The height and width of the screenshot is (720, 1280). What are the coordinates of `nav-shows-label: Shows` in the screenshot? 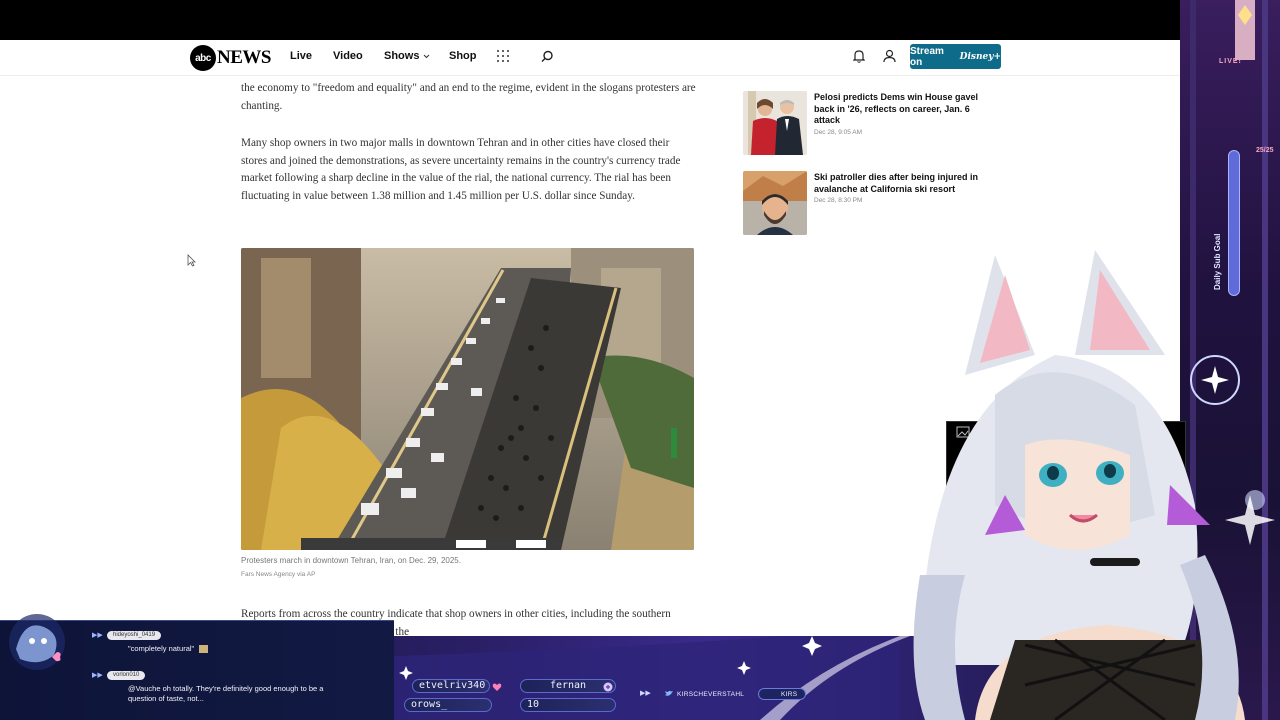 It's located at (402, 56).